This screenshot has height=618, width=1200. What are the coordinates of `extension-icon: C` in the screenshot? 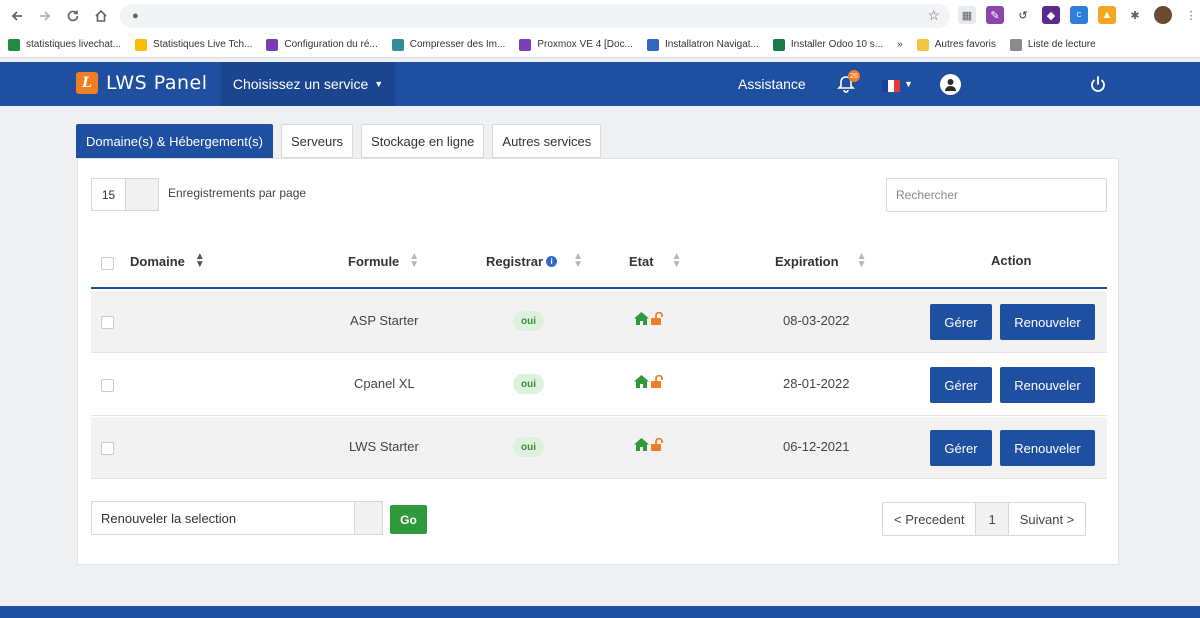 It's located at (1079, 15).